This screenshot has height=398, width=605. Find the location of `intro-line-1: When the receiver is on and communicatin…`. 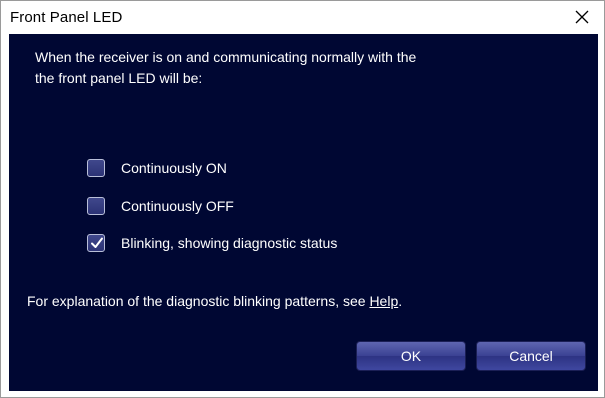

intro-line-1: When the receiver is on and communicatin… is located at coordinates (226, 57).